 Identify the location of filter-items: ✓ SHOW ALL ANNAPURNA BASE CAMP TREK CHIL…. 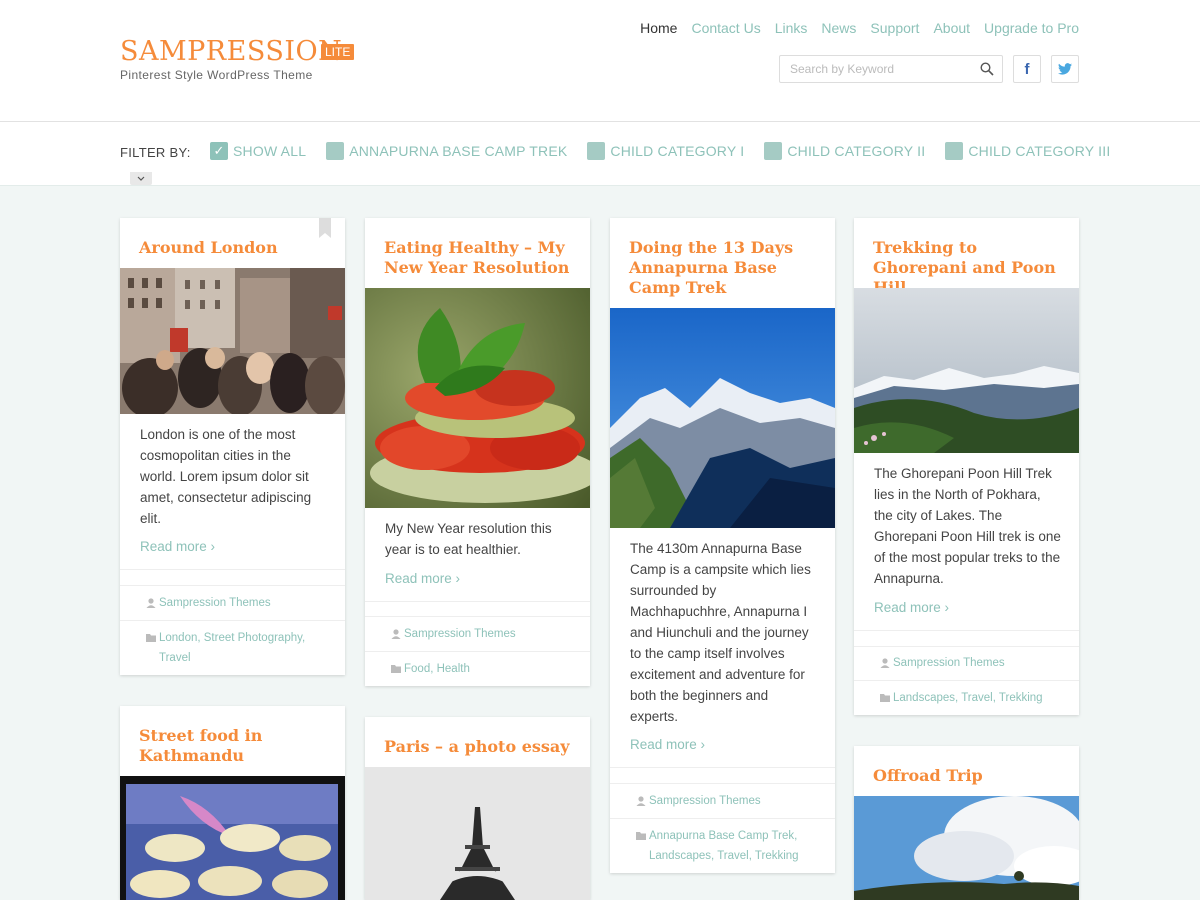
(670, 151).